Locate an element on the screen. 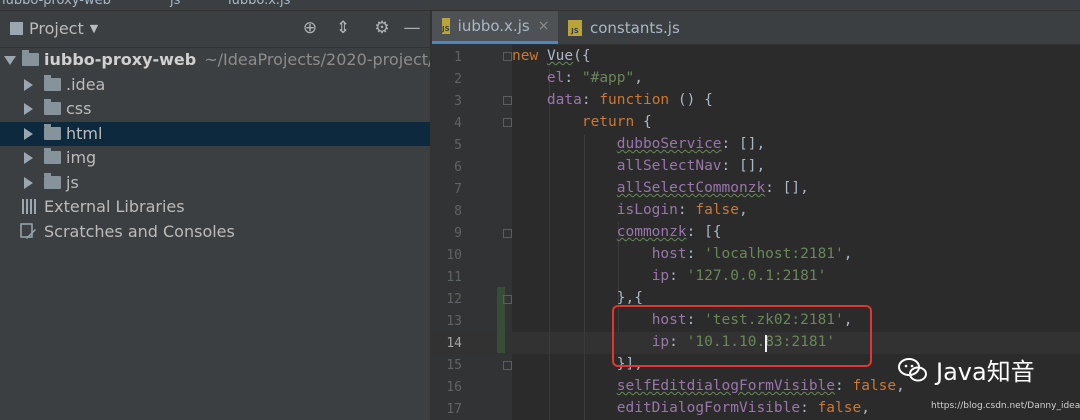  tree-item-css: css is located at coordinates (215, 109).